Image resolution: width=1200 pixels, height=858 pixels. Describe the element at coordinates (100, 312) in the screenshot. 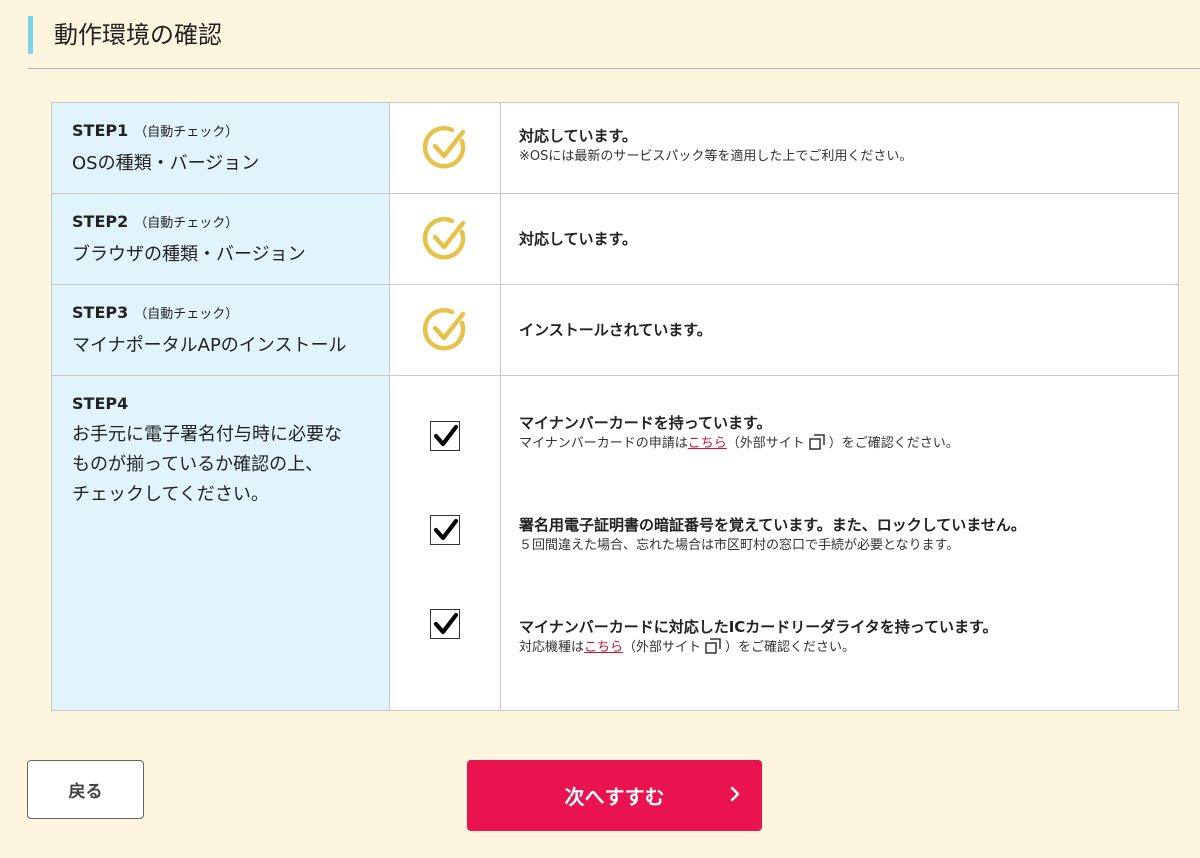

I see `step-title: STEP3` at that location.